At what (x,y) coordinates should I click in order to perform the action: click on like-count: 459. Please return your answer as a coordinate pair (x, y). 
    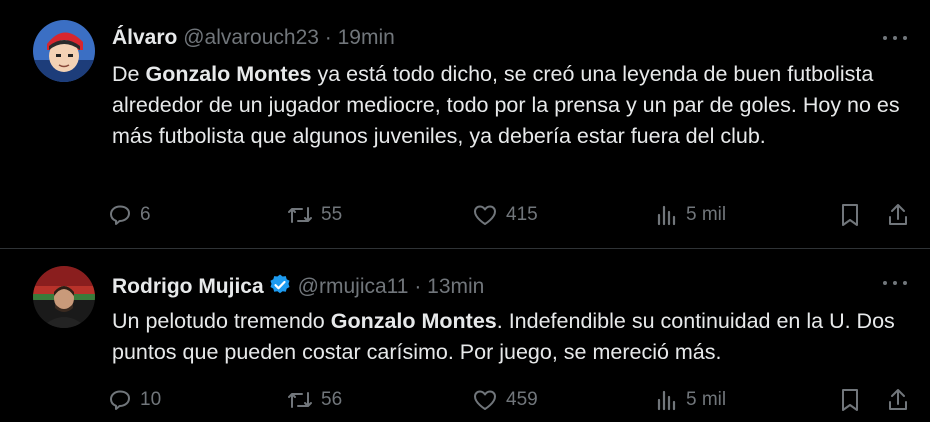
    Looking at the image, I should click on (522, 399).